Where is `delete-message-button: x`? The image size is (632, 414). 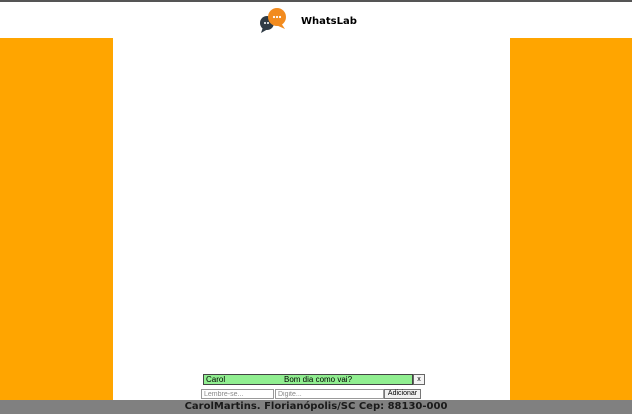 delete-message-button: x is located at coordinates (419, 379).